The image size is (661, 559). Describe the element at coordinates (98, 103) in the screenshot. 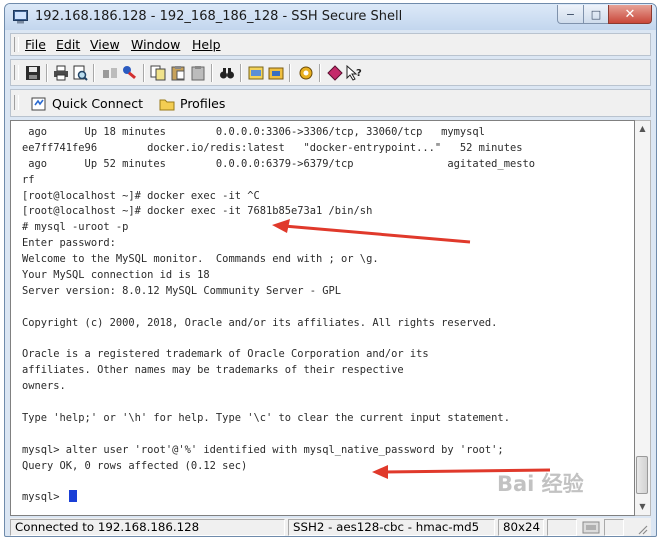

I see `quick-connect-label: Quick Connect` at that location.